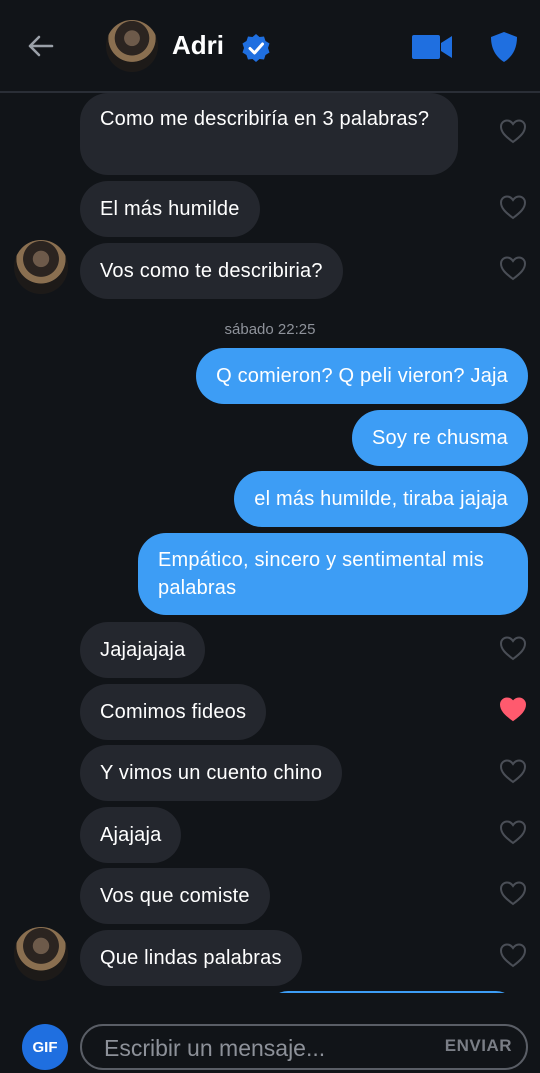 The width and height of the screenshot is (540, 1073). I want to click on gif-button: GIF, so click(45, 1047).